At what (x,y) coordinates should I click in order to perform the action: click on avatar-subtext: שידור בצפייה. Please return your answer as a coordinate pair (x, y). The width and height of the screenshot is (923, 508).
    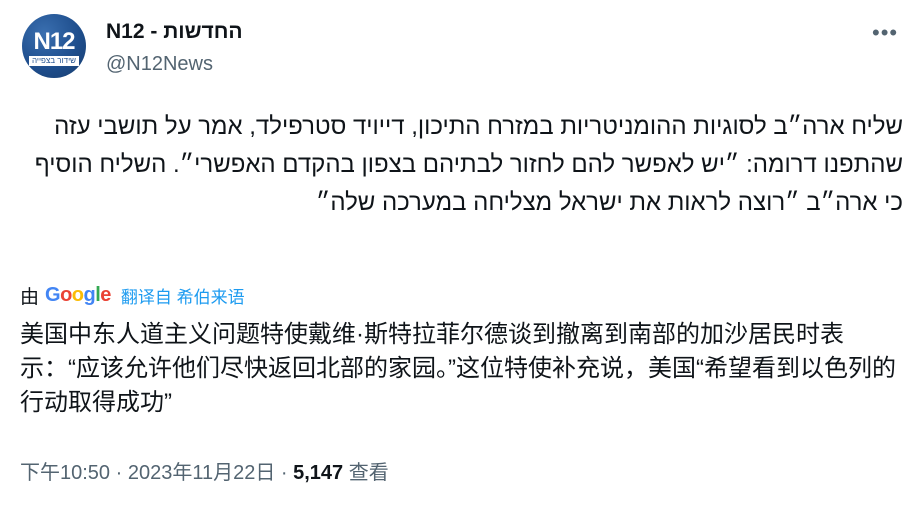
    Looking at the image, I should click on (53, 61).